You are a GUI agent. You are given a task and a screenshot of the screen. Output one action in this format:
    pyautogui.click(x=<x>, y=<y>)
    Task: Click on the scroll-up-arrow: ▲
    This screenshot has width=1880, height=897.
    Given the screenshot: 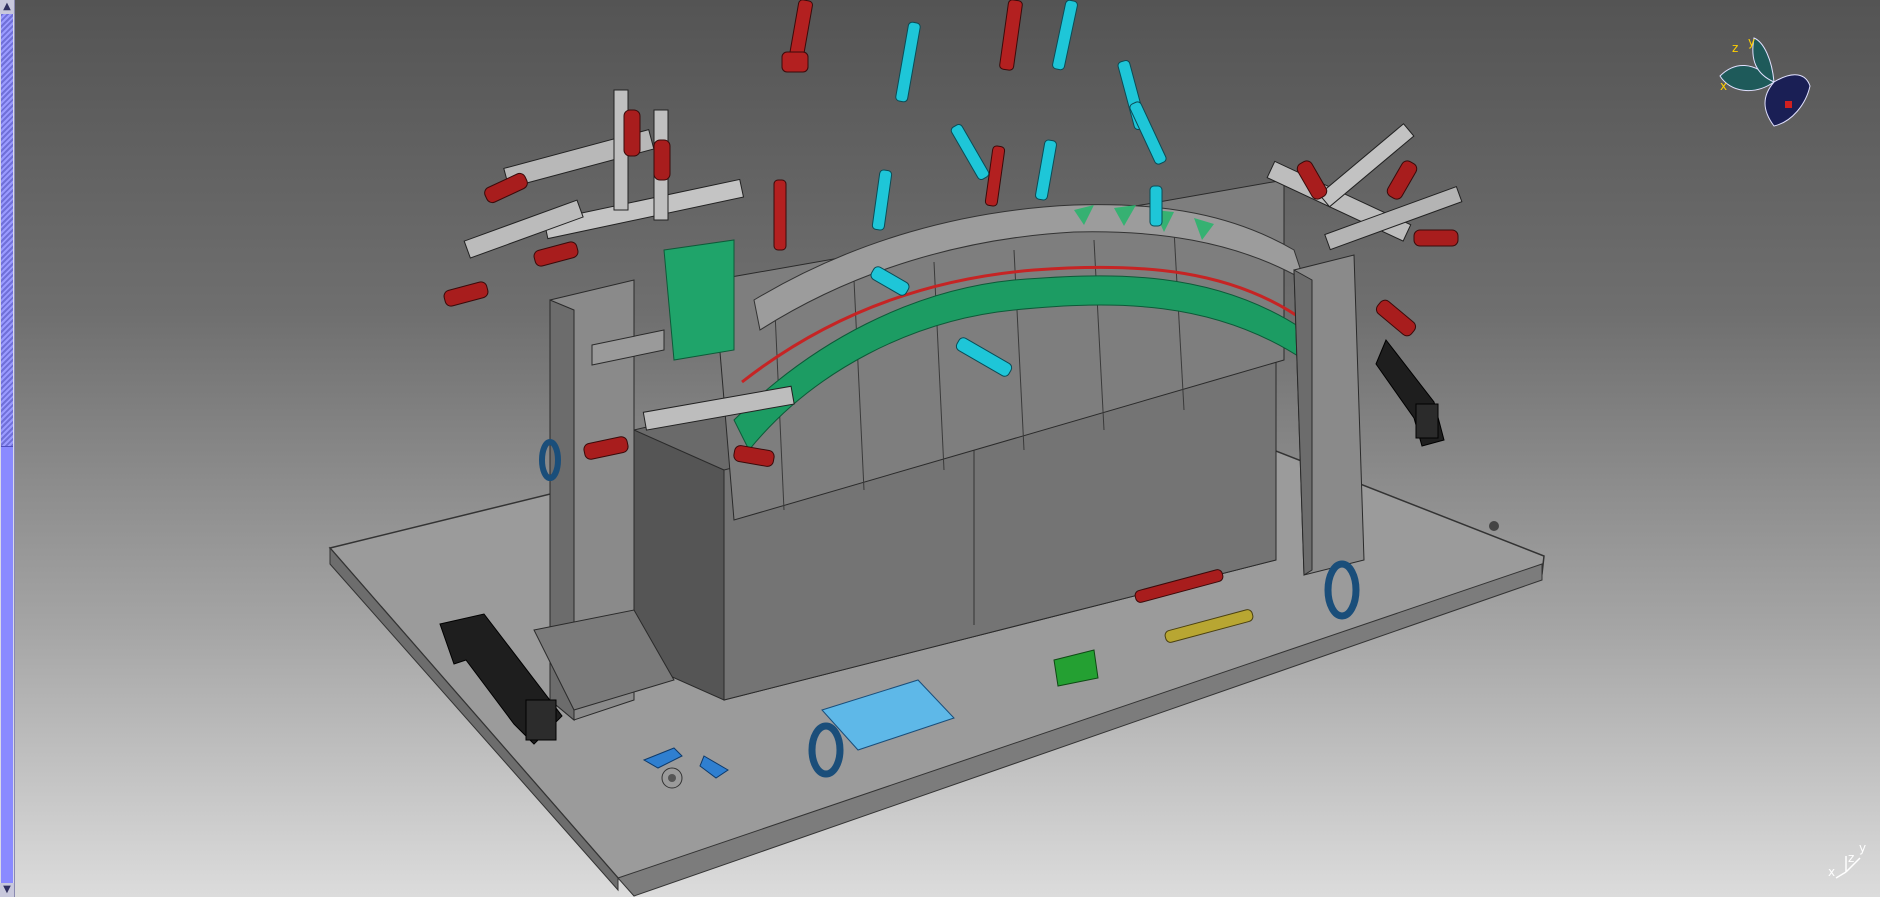 What is the action you would take?
    pyautogui.click(x=7, y=7)
    